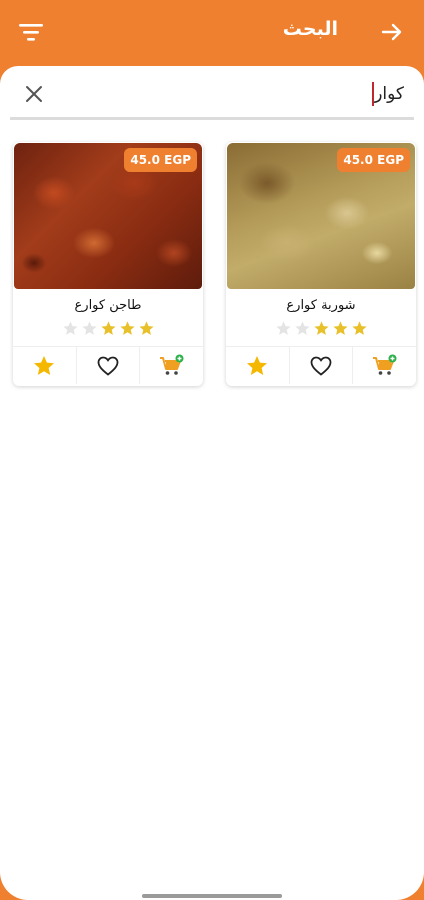  I want to click on app-bar: البحث, so click(212, 33).